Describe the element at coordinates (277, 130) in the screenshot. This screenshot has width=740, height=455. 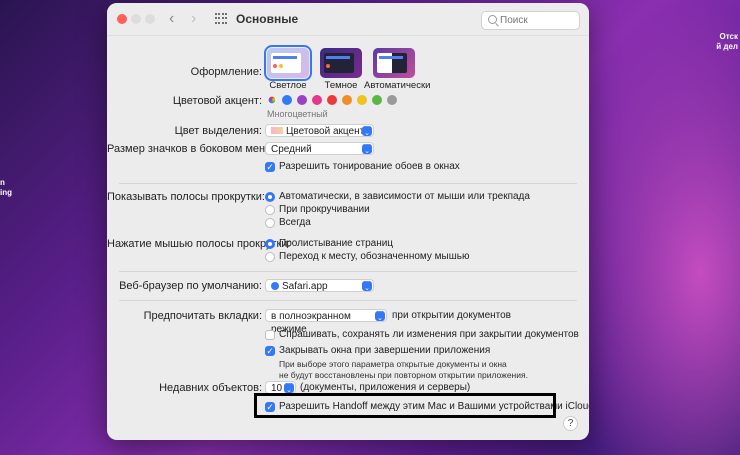
I see `highlight-swatch` at that location.